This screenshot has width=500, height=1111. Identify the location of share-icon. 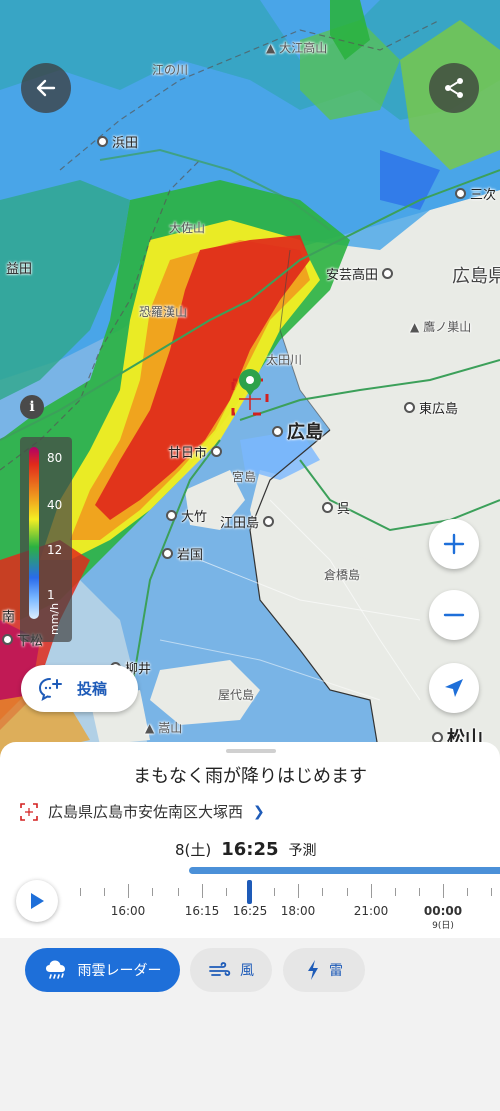
(454, 88).